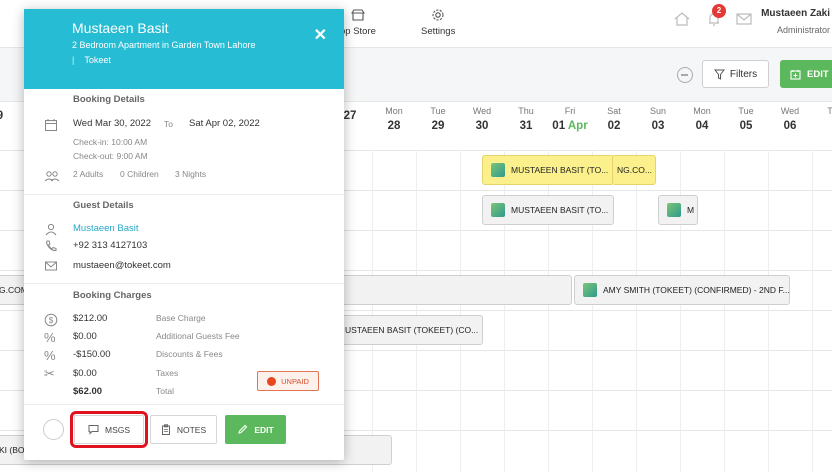  What do you see at coordinates (357, 15) in the screenshot?
I see `store-icon` at bounding box center [357, 15].